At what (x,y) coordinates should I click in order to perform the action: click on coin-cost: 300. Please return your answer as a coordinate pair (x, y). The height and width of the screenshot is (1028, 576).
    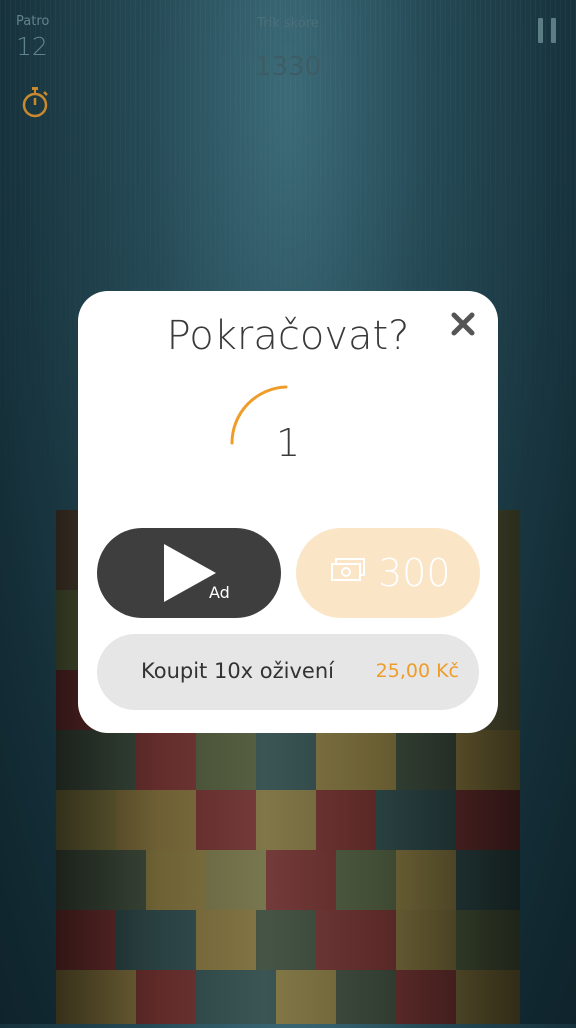
    Looking at the image, I should click on (414, 573).